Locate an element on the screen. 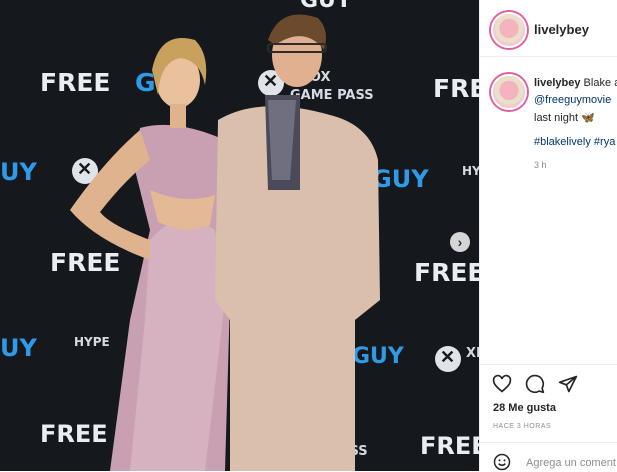  smiley-icon is located at coordinates (502, 462).